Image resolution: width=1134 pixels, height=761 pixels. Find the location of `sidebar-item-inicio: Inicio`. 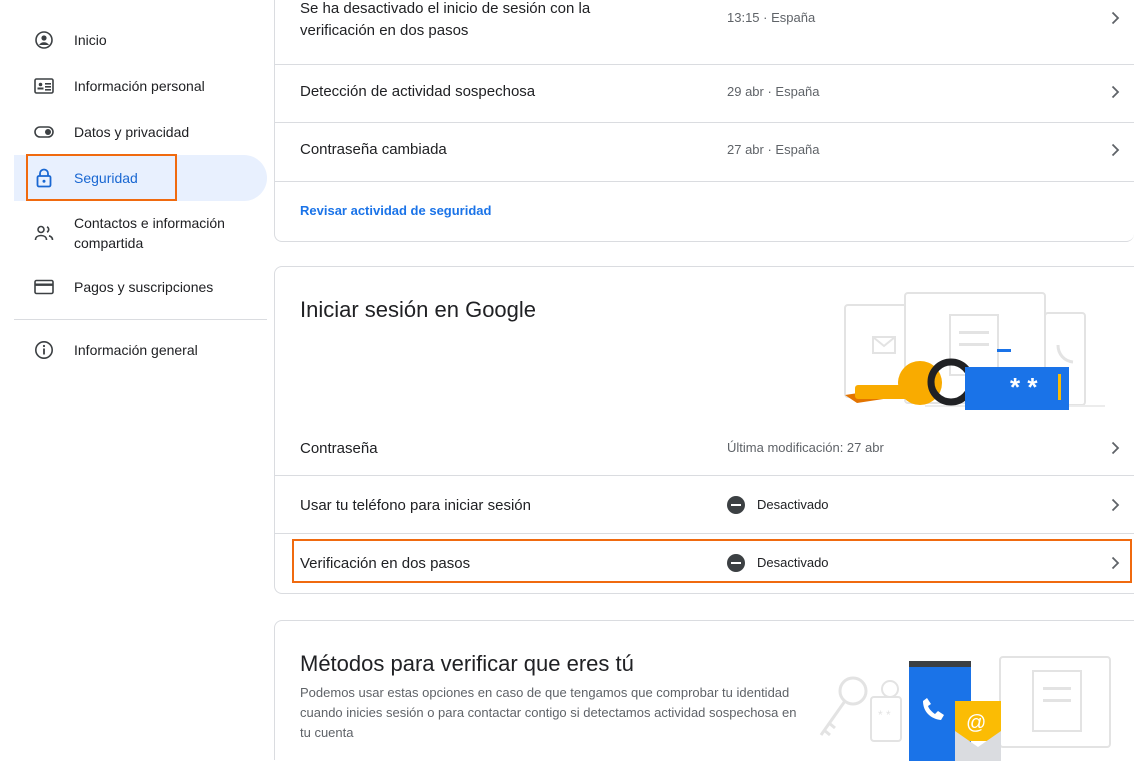

sidebar-item-inicio: Inicio is located at coordinates (140, 40).